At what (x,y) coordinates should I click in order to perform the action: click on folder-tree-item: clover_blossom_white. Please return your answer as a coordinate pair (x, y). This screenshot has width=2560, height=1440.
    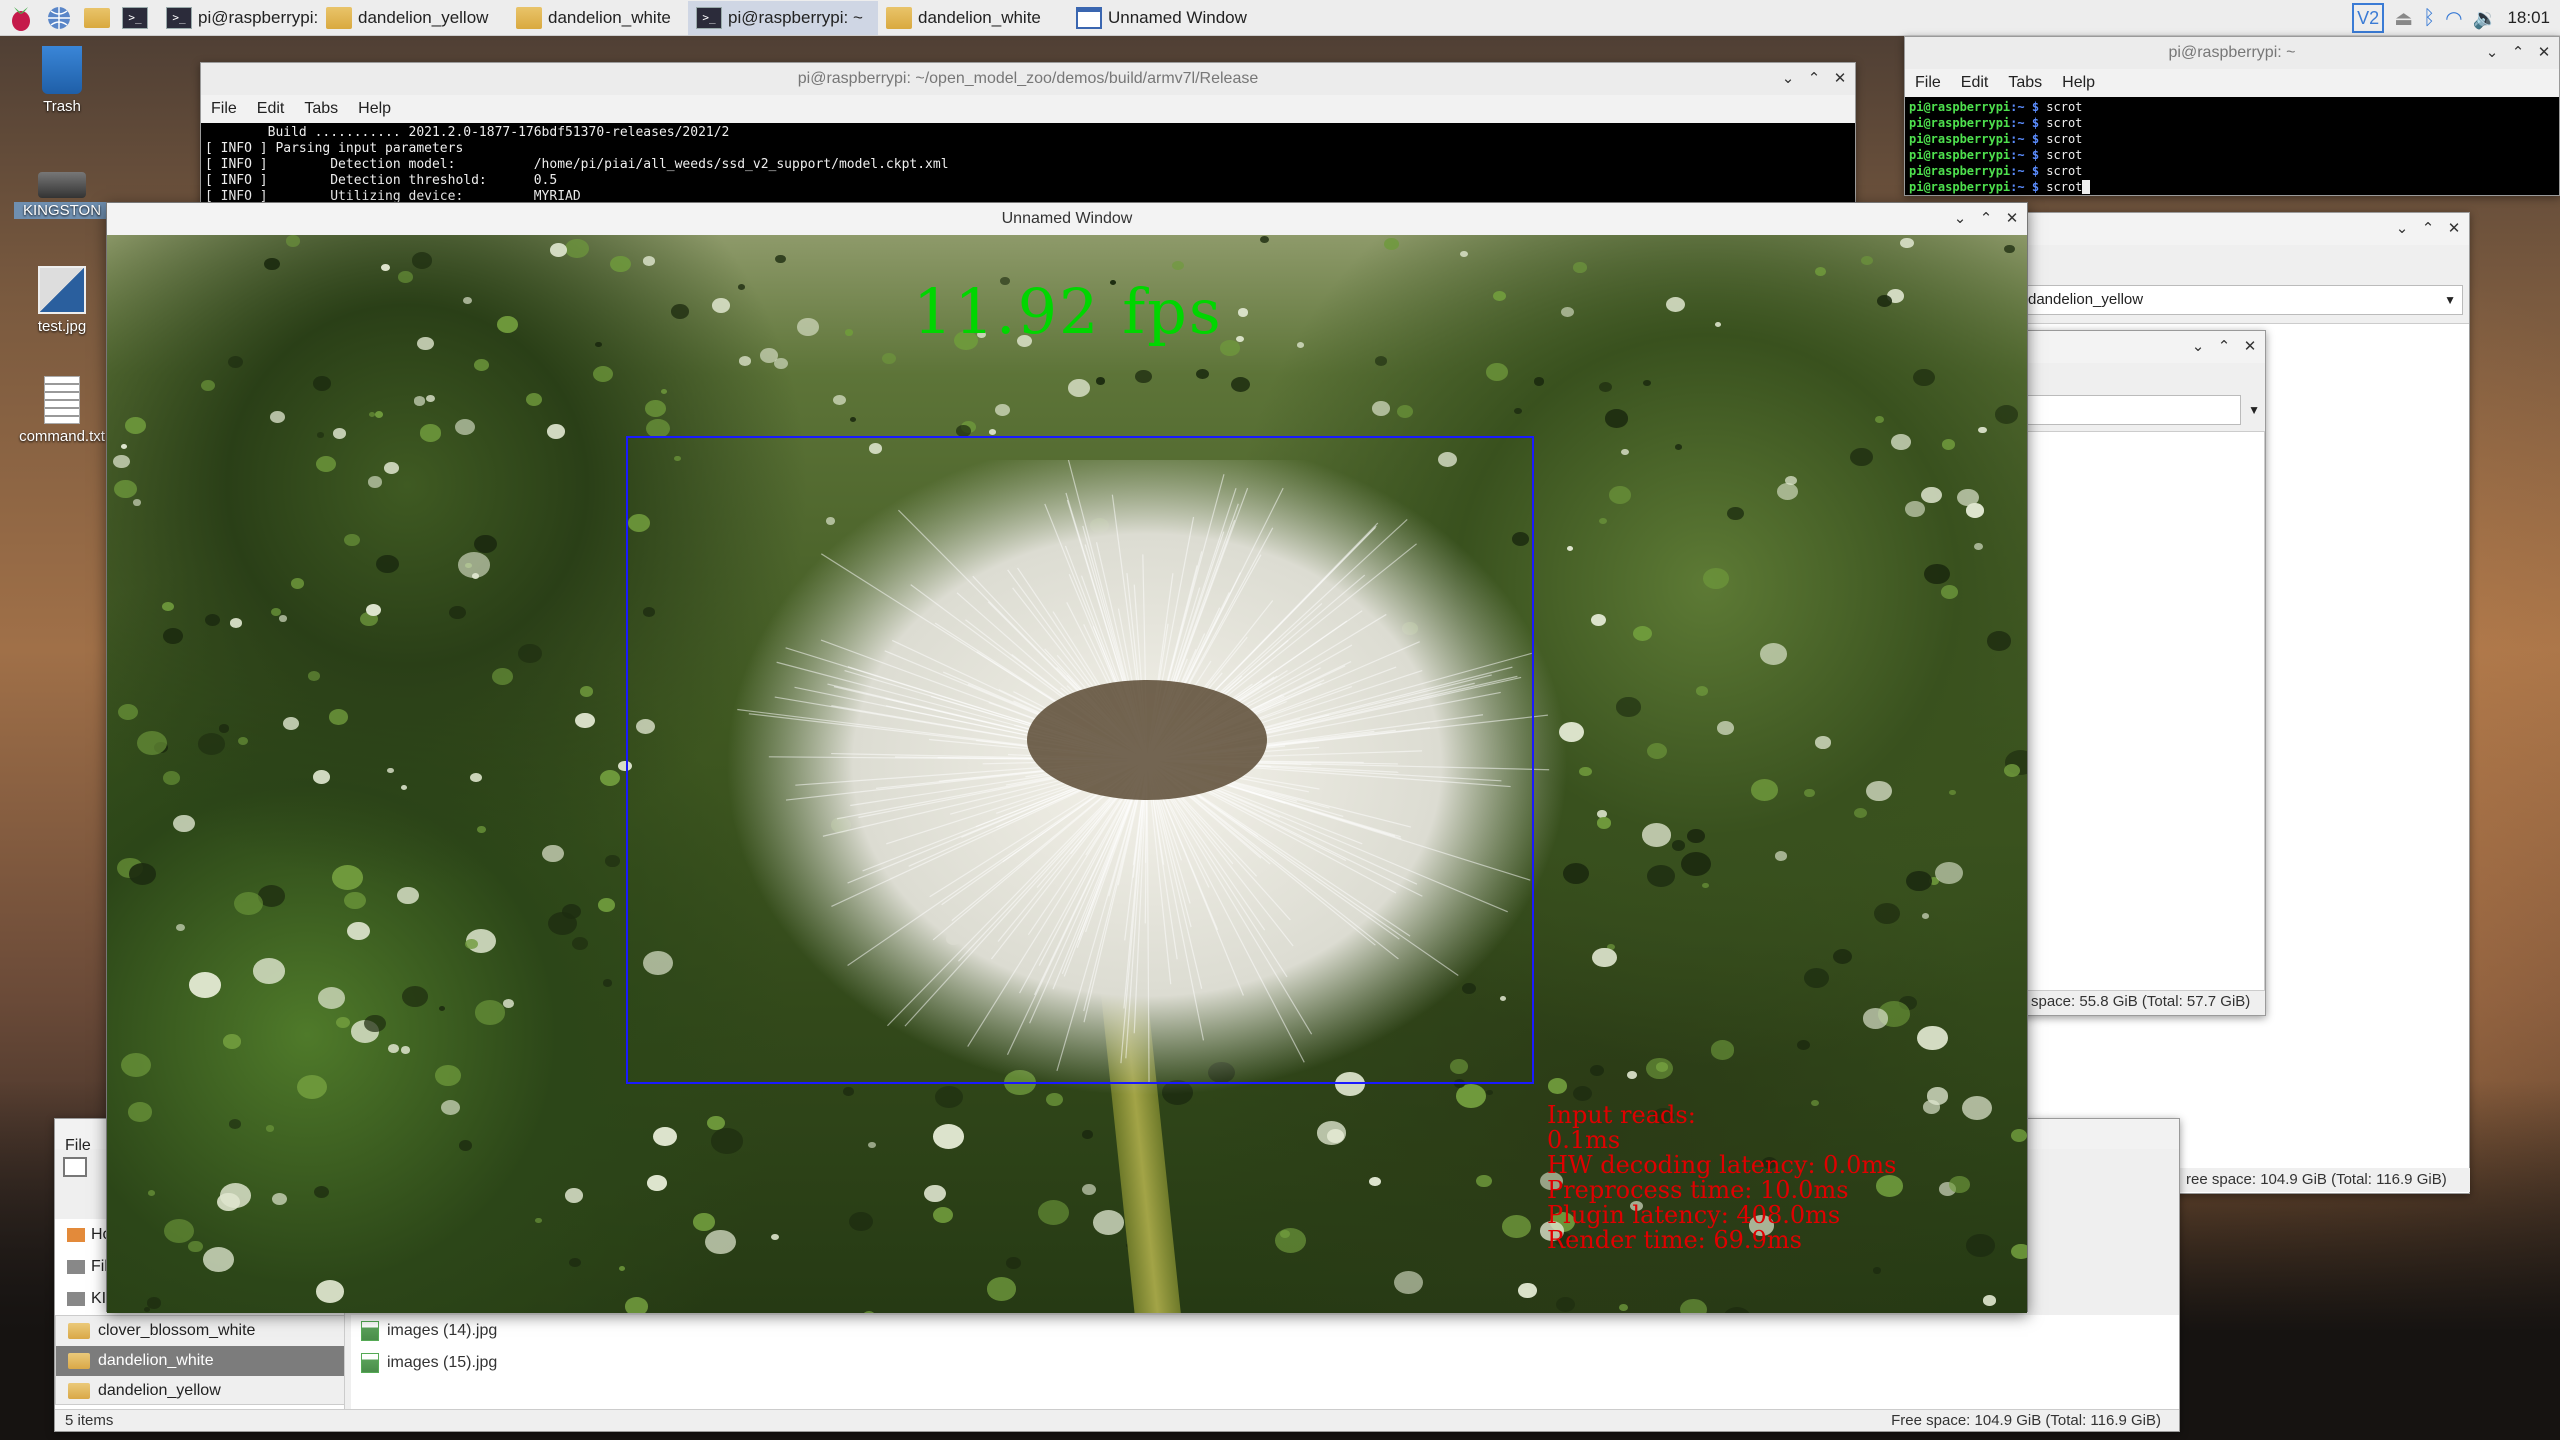
    Looking at the image, I should click on (200, 1331).